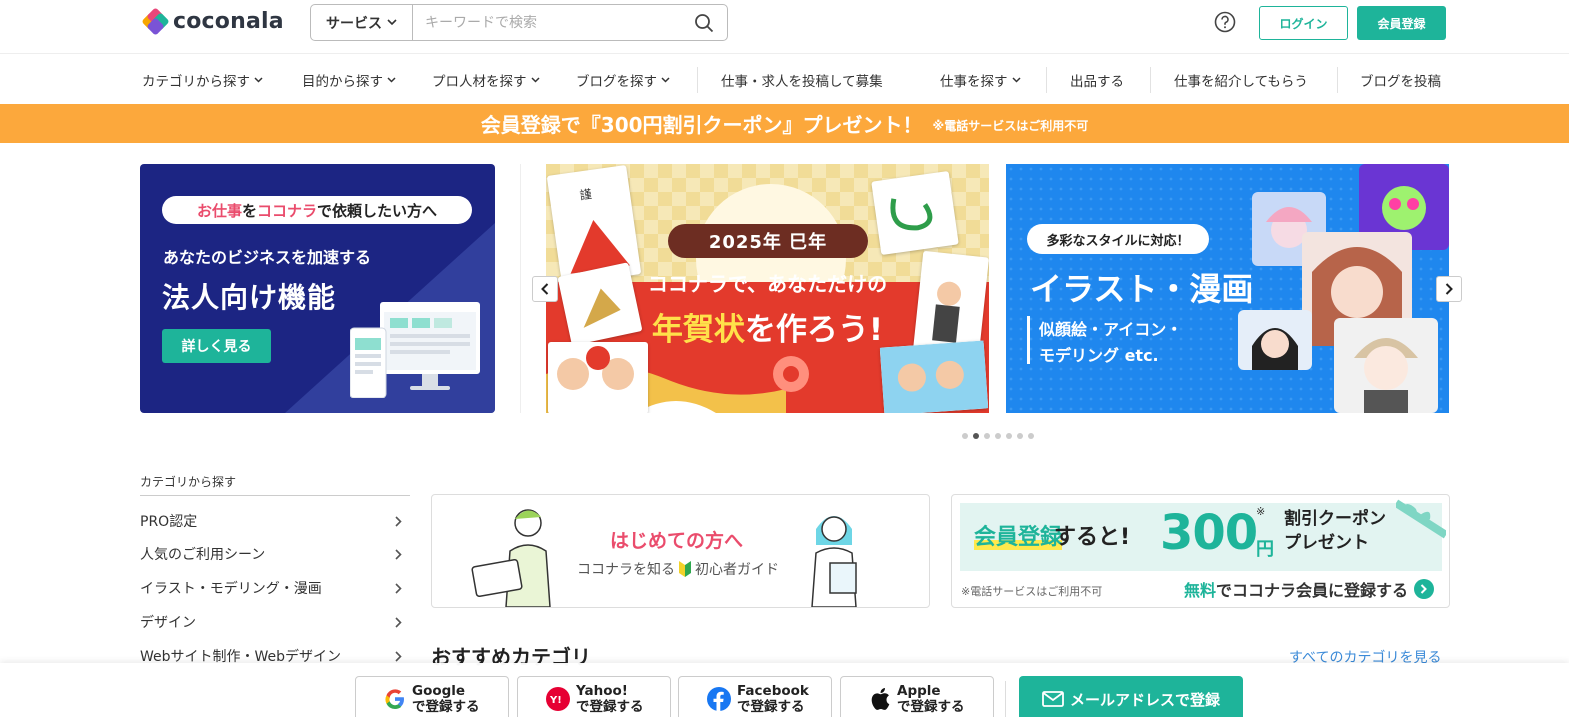 The height and width of the screenshot is (717, 1569). I want to click on promo-main-text: 会員登録で『300円割引クーポン』プレゼント！, so click(701, 125).